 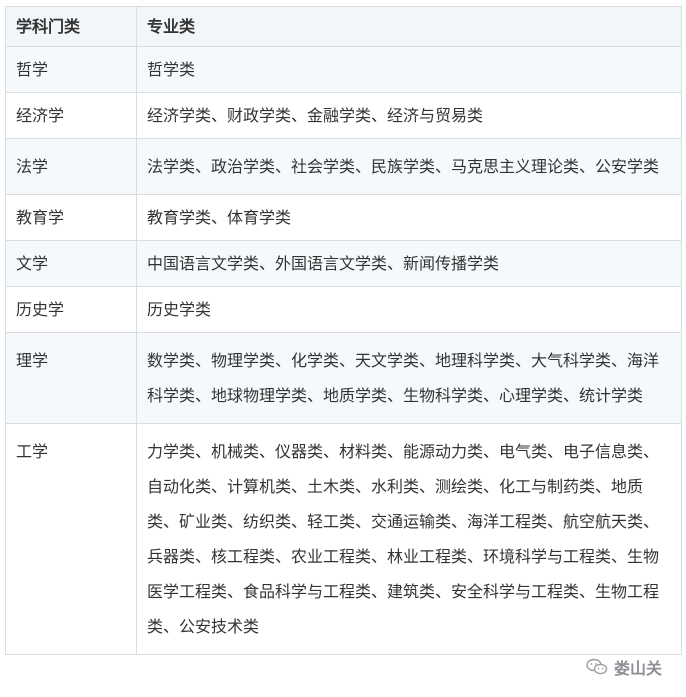 I want to click on wechat-icon, so click(x=597, y=666).